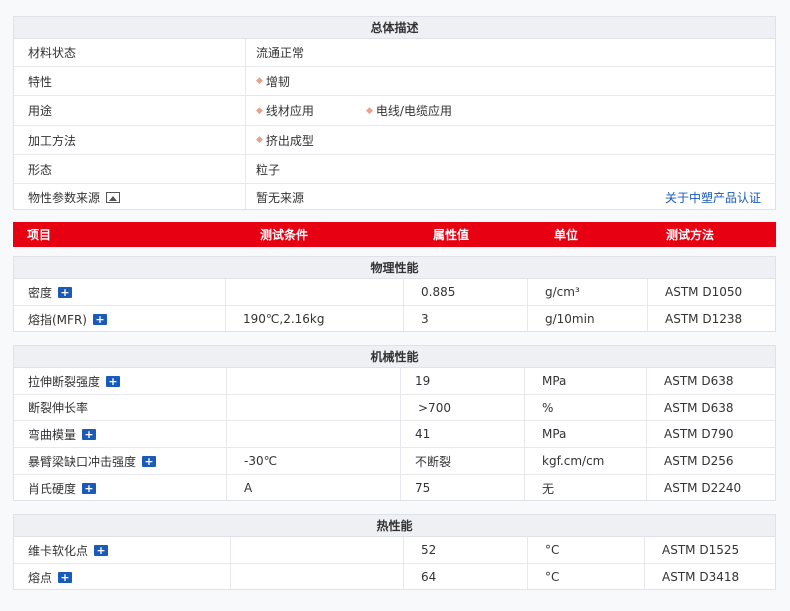 The image size is (790, 611). Describe the element at coordinates (394, 268) in the screenshot. I see `physical-title: 物理性能` at that location.